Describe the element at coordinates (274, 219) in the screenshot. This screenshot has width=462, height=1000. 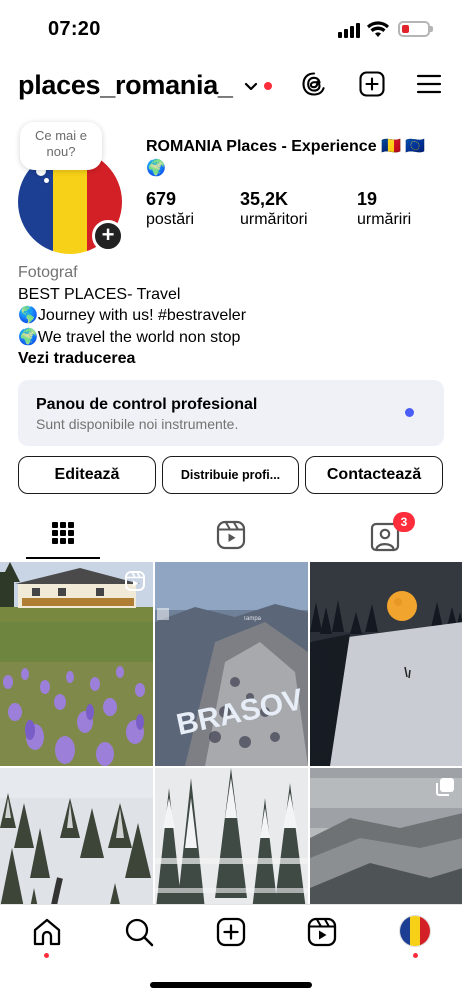
I see `stat-label: urmăritori` at that location.